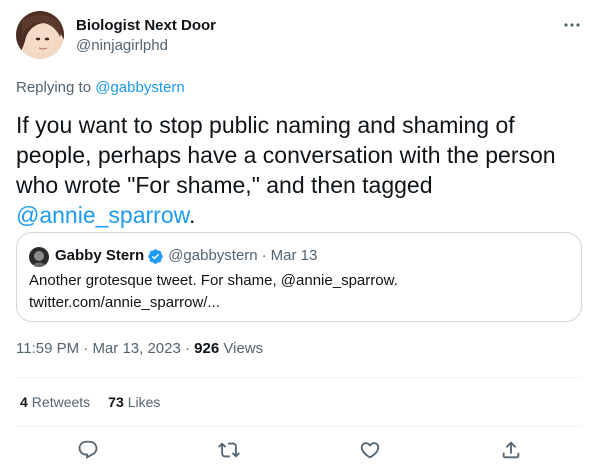 This screenshot has width=598, height=475. I want to click on likes-count: 73, so click(116, 402).